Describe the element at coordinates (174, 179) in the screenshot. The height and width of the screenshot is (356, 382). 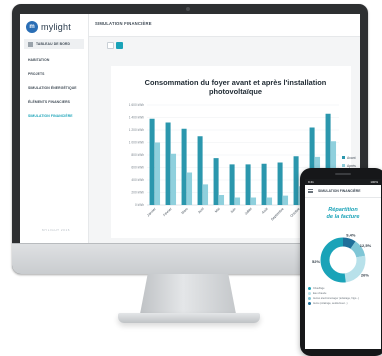
I see `bar-après-1` at that location.